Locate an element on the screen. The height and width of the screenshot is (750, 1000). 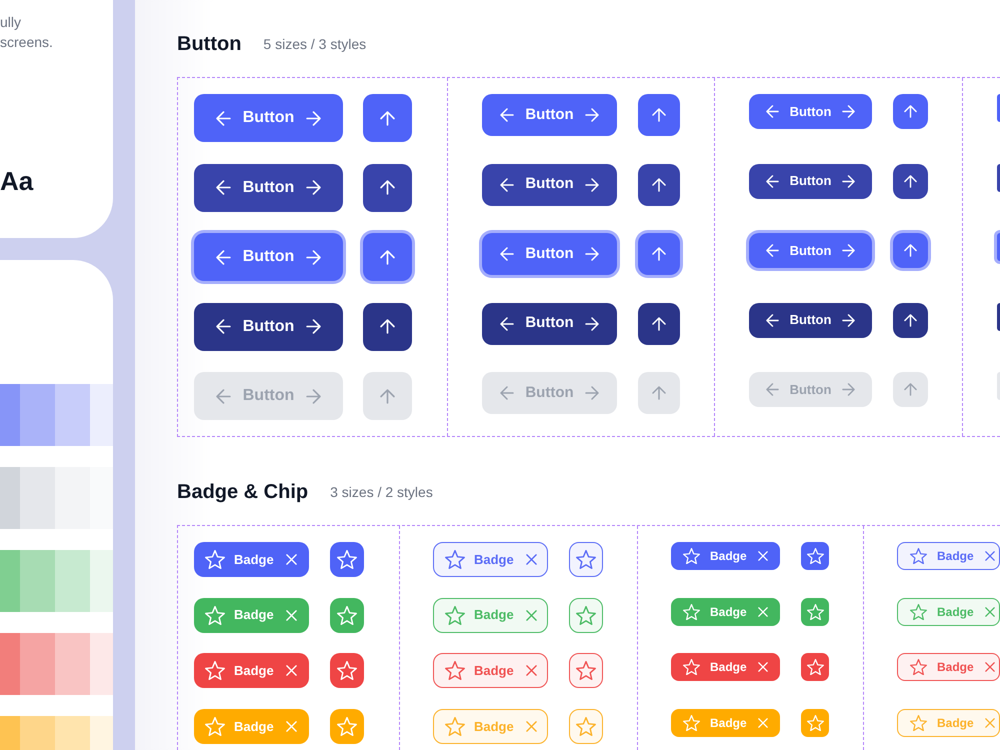
section-title: Badge & Chip is located at coordinates (242, 492).